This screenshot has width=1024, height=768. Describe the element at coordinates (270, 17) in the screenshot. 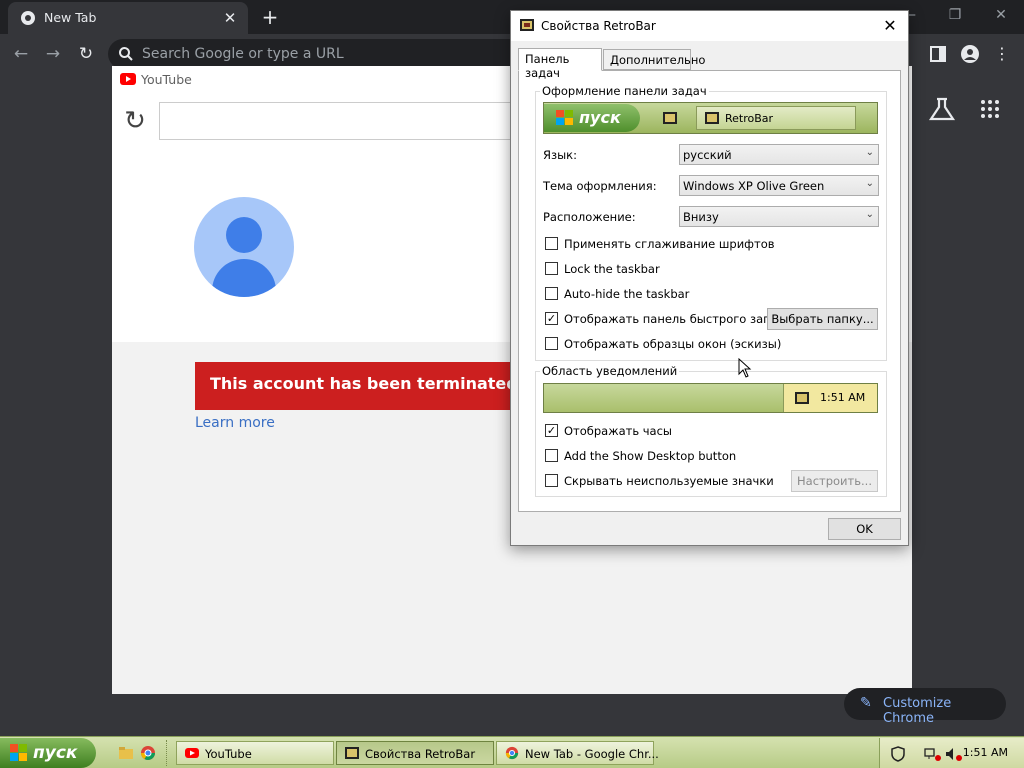

I see `plus-icon: +` at that location.